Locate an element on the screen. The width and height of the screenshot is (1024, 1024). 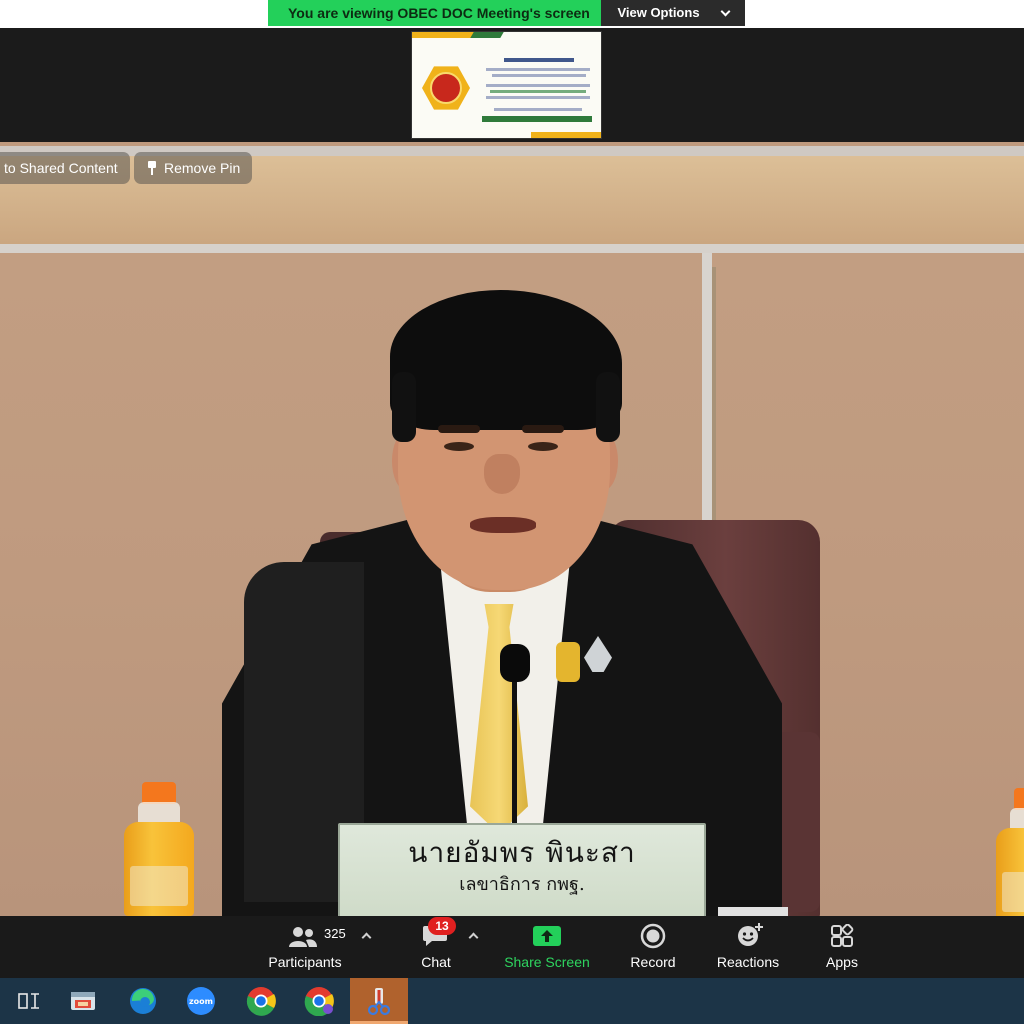
reactions-label: Reactions is located at coordinates (748, 962).